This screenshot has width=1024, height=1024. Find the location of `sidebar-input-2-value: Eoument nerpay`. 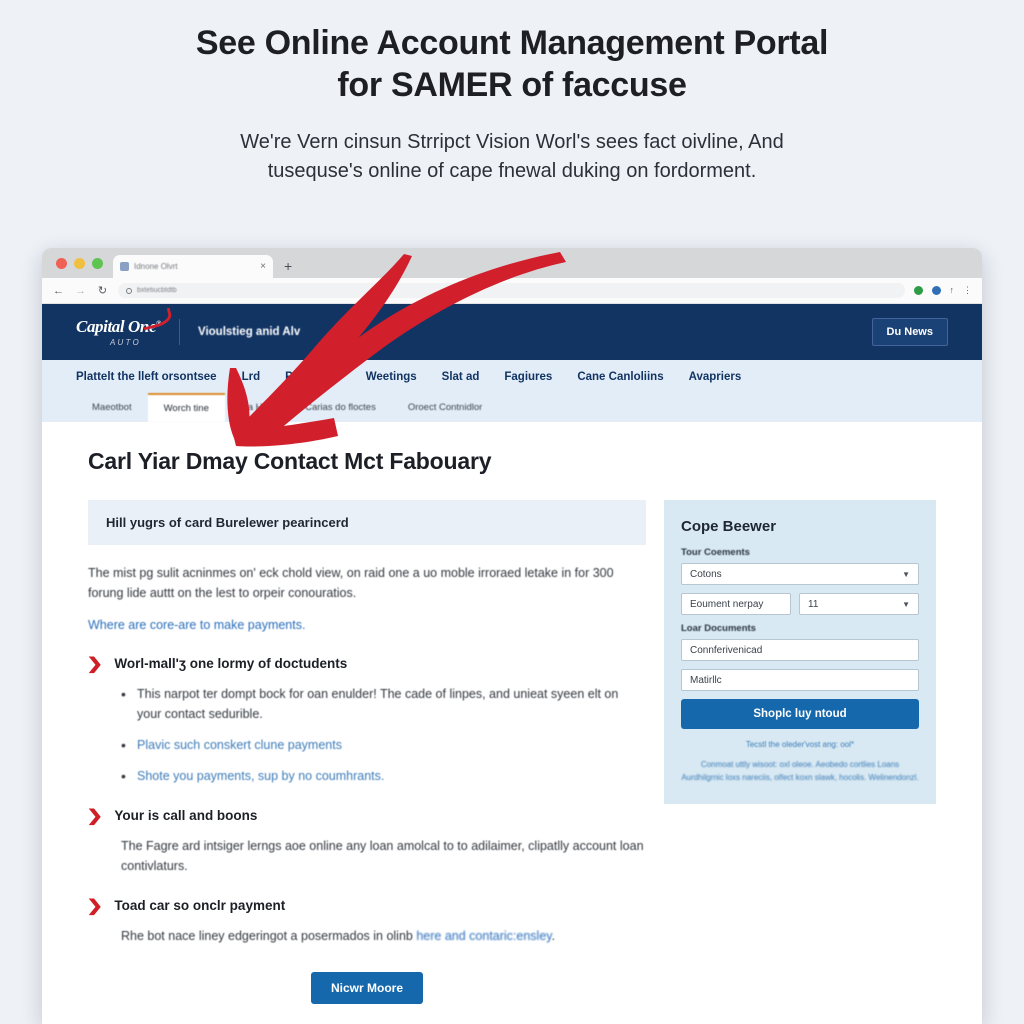

sidebar-input-2-value: Eoument nerpay is located at coordinates (727, 604).